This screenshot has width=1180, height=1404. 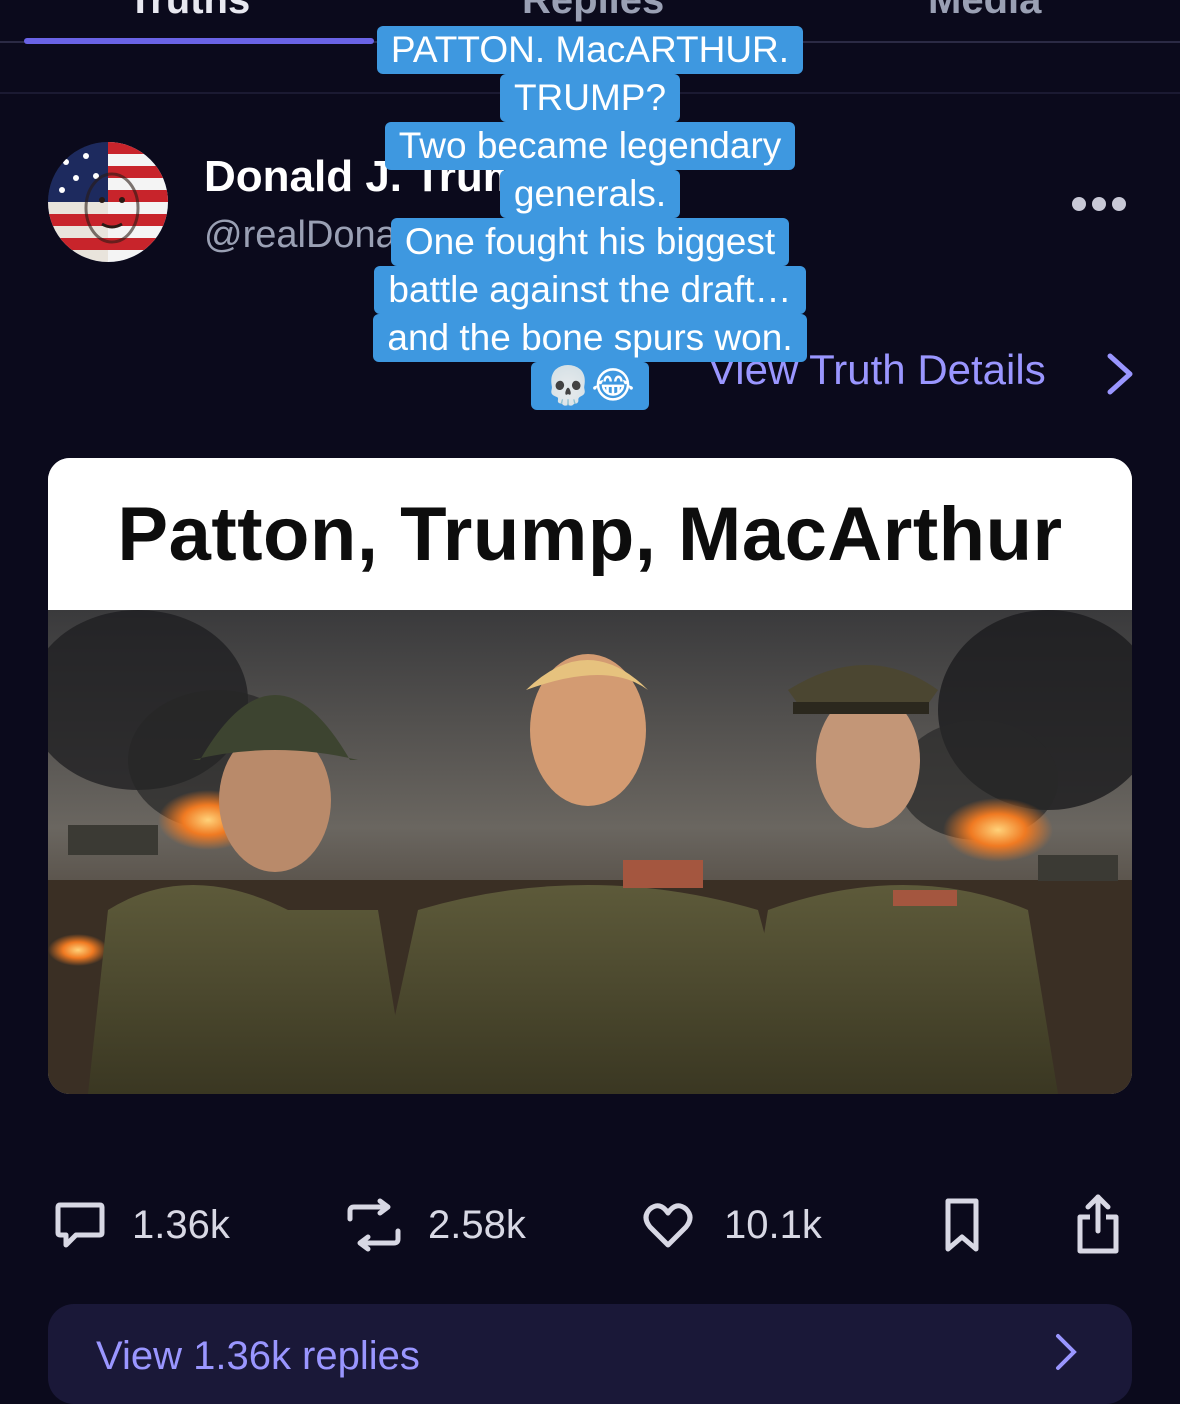 I want to click on reply-button: 1.36k, so click(x=141, y=1225).